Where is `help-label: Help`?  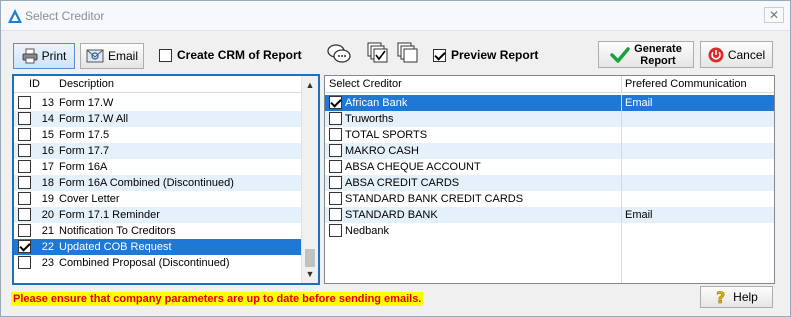
help-label: Help is located at coordinates (745, 297).